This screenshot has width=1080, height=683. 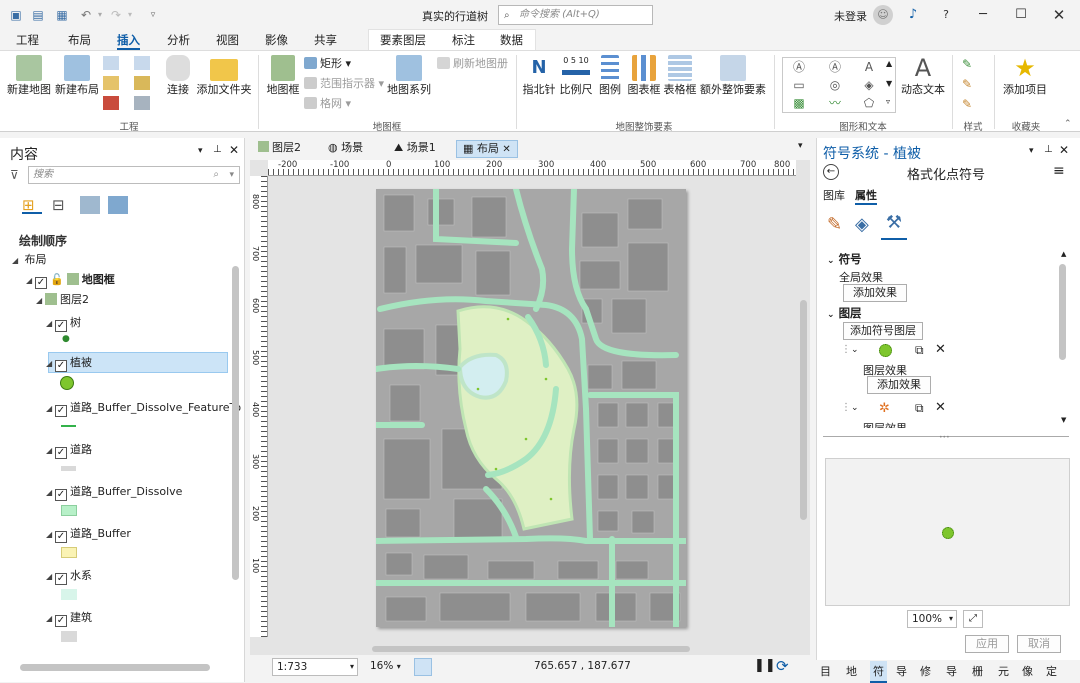 I want to click on add-symbol-layer-button: 添加符号图层, so click(x=883, y=331).